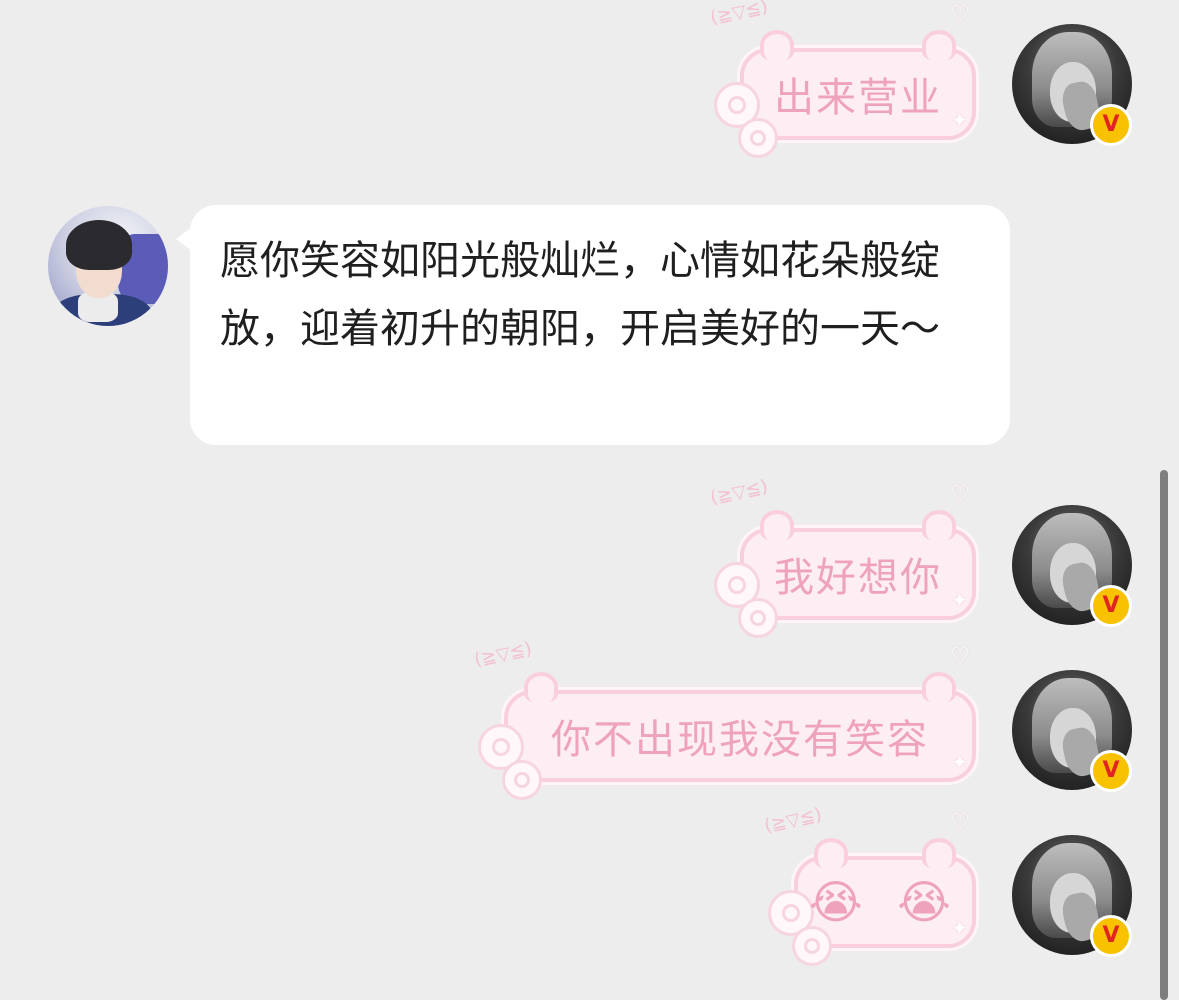 The height and width of the screenshot is (1000, 1179). I want to click on message-text: 出来营业, so click(858, 98).